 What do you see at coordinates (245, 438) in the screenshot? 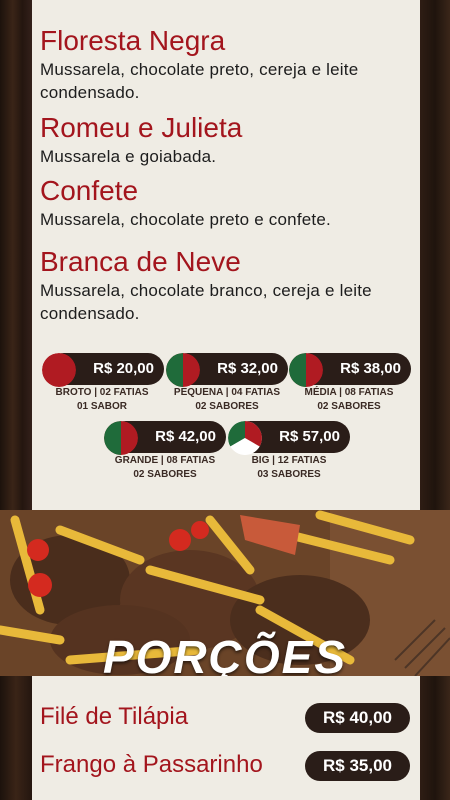
I see `pizza-thirds-icon` at bounding box center [245, 438].